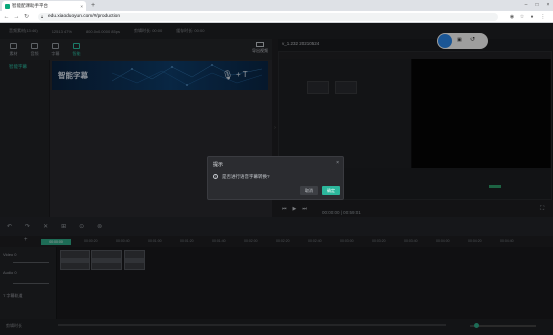 The image size is (553, 335). Describe the element at coordinates (526, 5) in the screenshot. I see `minimize-button: –` at that location.